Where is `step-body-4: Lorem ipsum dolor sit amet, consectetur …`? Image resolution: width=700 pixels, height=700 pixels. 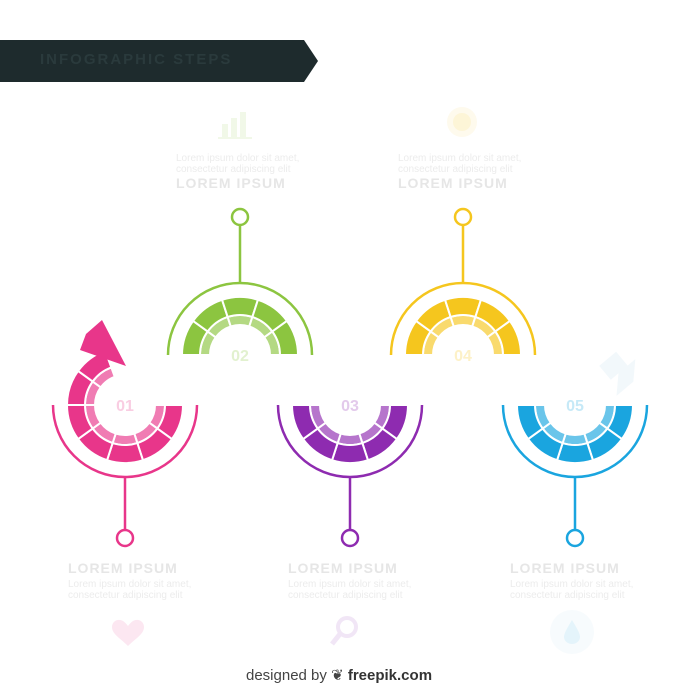 step-body-4: Lorem ipsum dolor sit amet, consectetur … is located at coordinates (460, 164).